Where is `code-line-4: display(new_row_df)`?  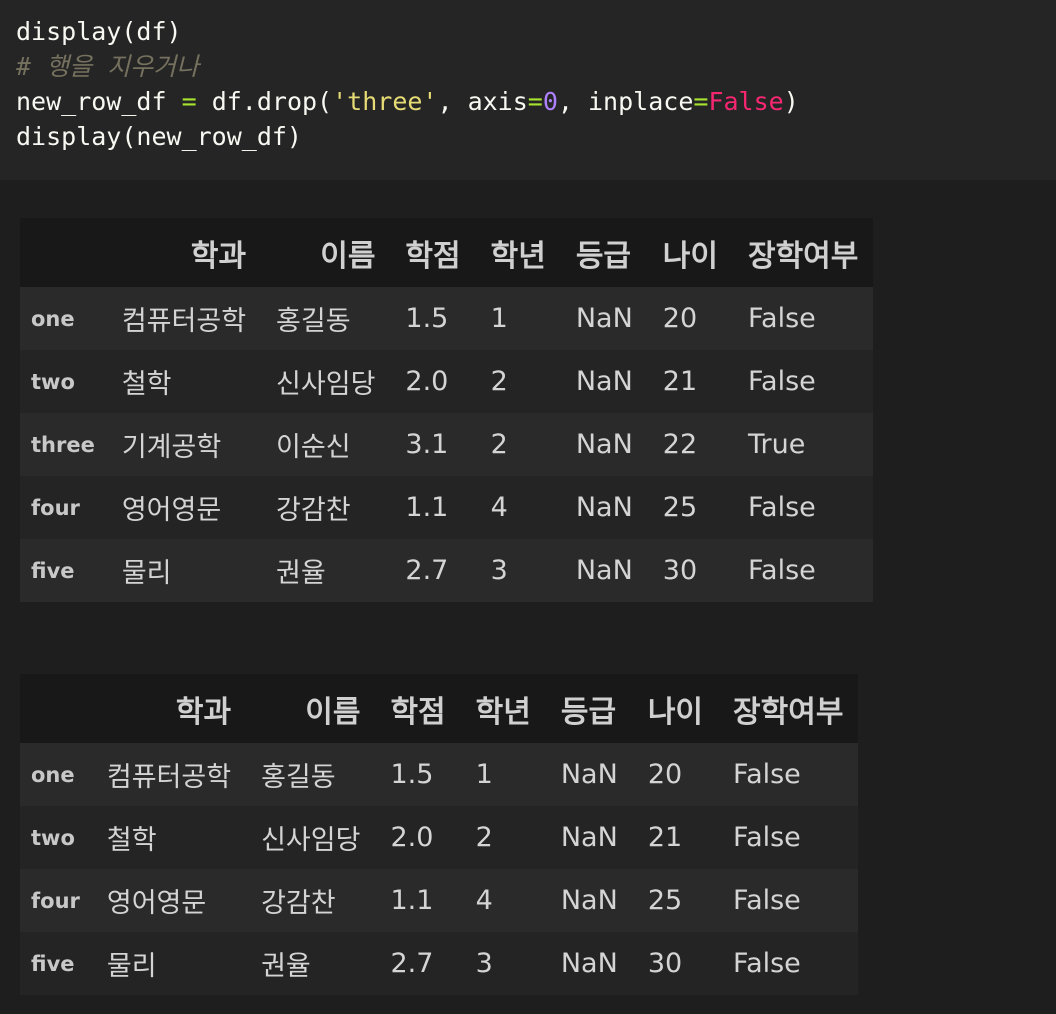
code-line-4: display(new_row_df) is located at coordinates (159, 136).